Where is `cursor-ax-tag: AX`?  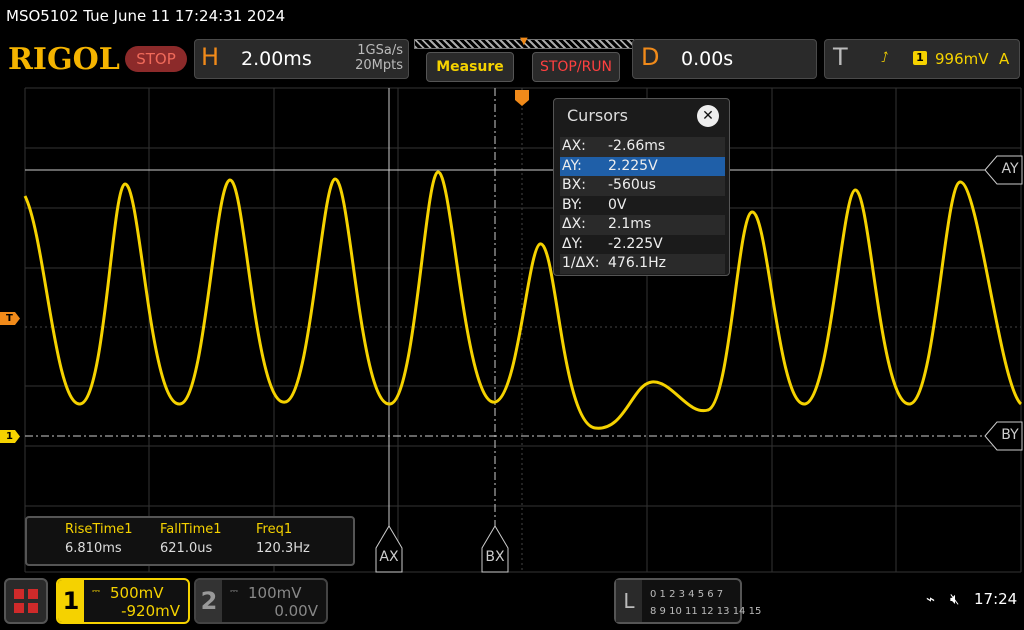
cursor-ax-tag: AX is located at coordinates (389, 558).